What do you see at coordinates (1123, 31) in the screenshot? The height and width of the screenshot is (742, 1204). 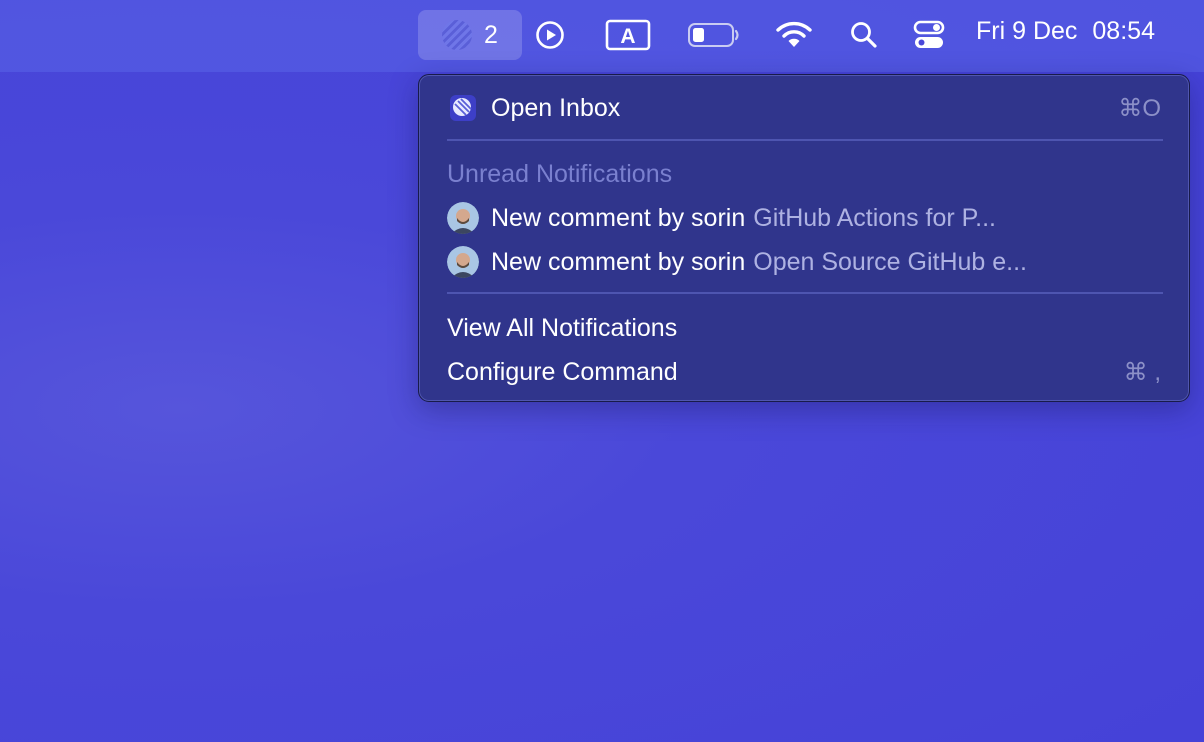 I see `clock-time: 08:54` at bounding box center [1123, 31].